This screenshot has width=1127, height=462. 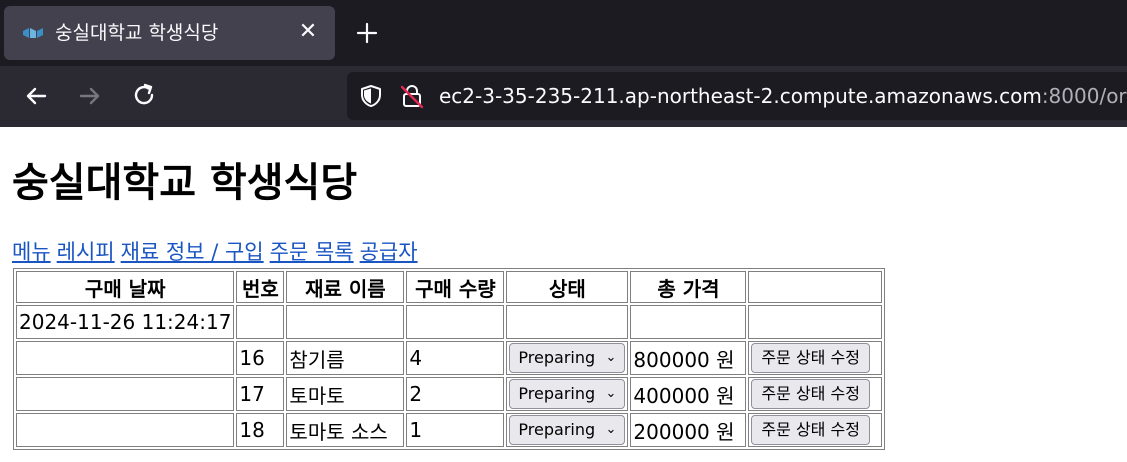 What do you see at coordinates (367, 33) in the screenshot?
I see `new-tab-icon` at bounding box center [367, 33].